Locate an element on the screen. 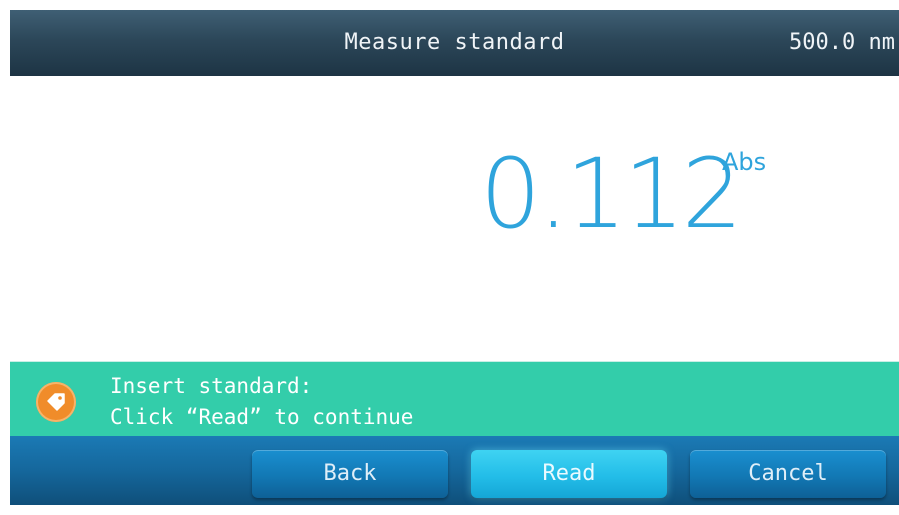 The width and height of the screenshot is (899, 515). header-bar: Measure standard 500.0 nm is located at coordinates (454, 43).